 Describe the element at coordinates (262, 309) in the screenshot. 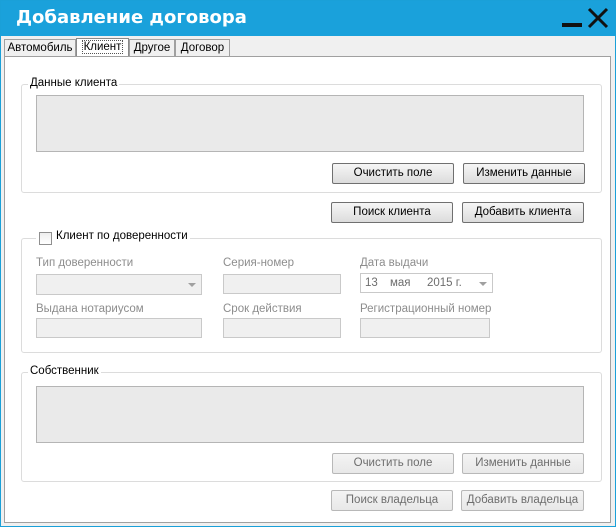

I see `validity-label: Срок действия` at that location.